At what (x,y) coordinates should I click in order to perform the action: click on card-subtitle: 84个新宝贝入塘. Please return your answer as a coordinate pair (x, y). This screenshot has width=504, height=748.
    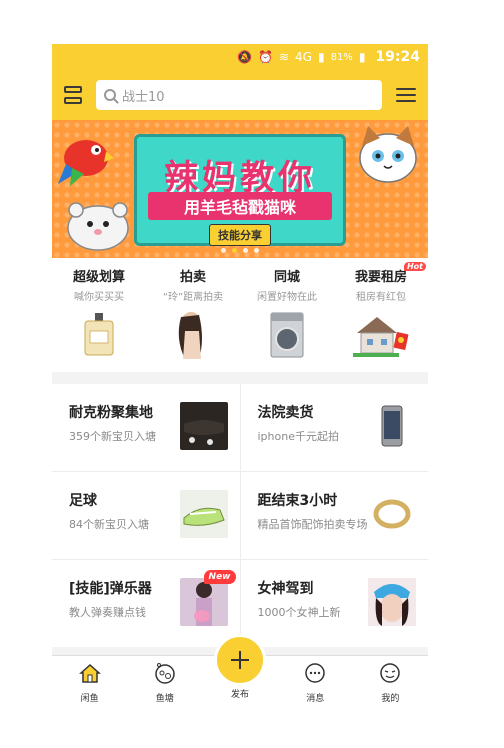
    Looking at the image, I should click on (109, 524).